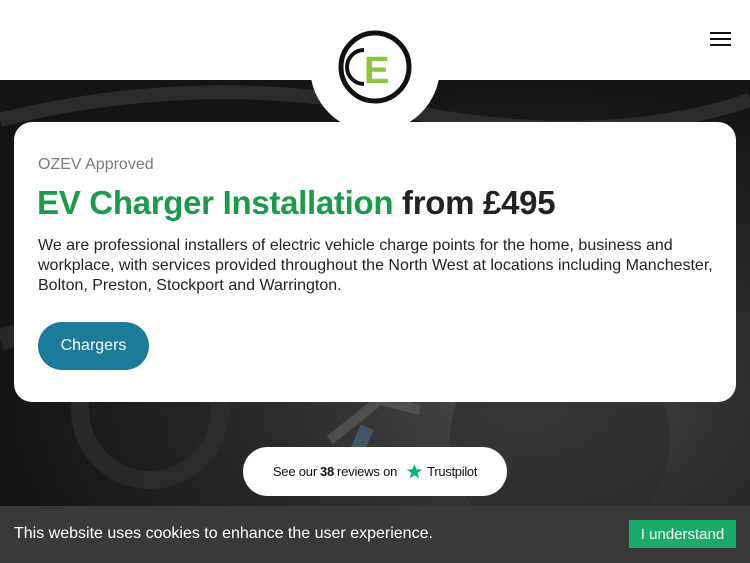  What do you see at coordinates (452, 471) in the screenshot?
I see `trustpilot-brand: Trustpilot` at bounding box center [452, 471].